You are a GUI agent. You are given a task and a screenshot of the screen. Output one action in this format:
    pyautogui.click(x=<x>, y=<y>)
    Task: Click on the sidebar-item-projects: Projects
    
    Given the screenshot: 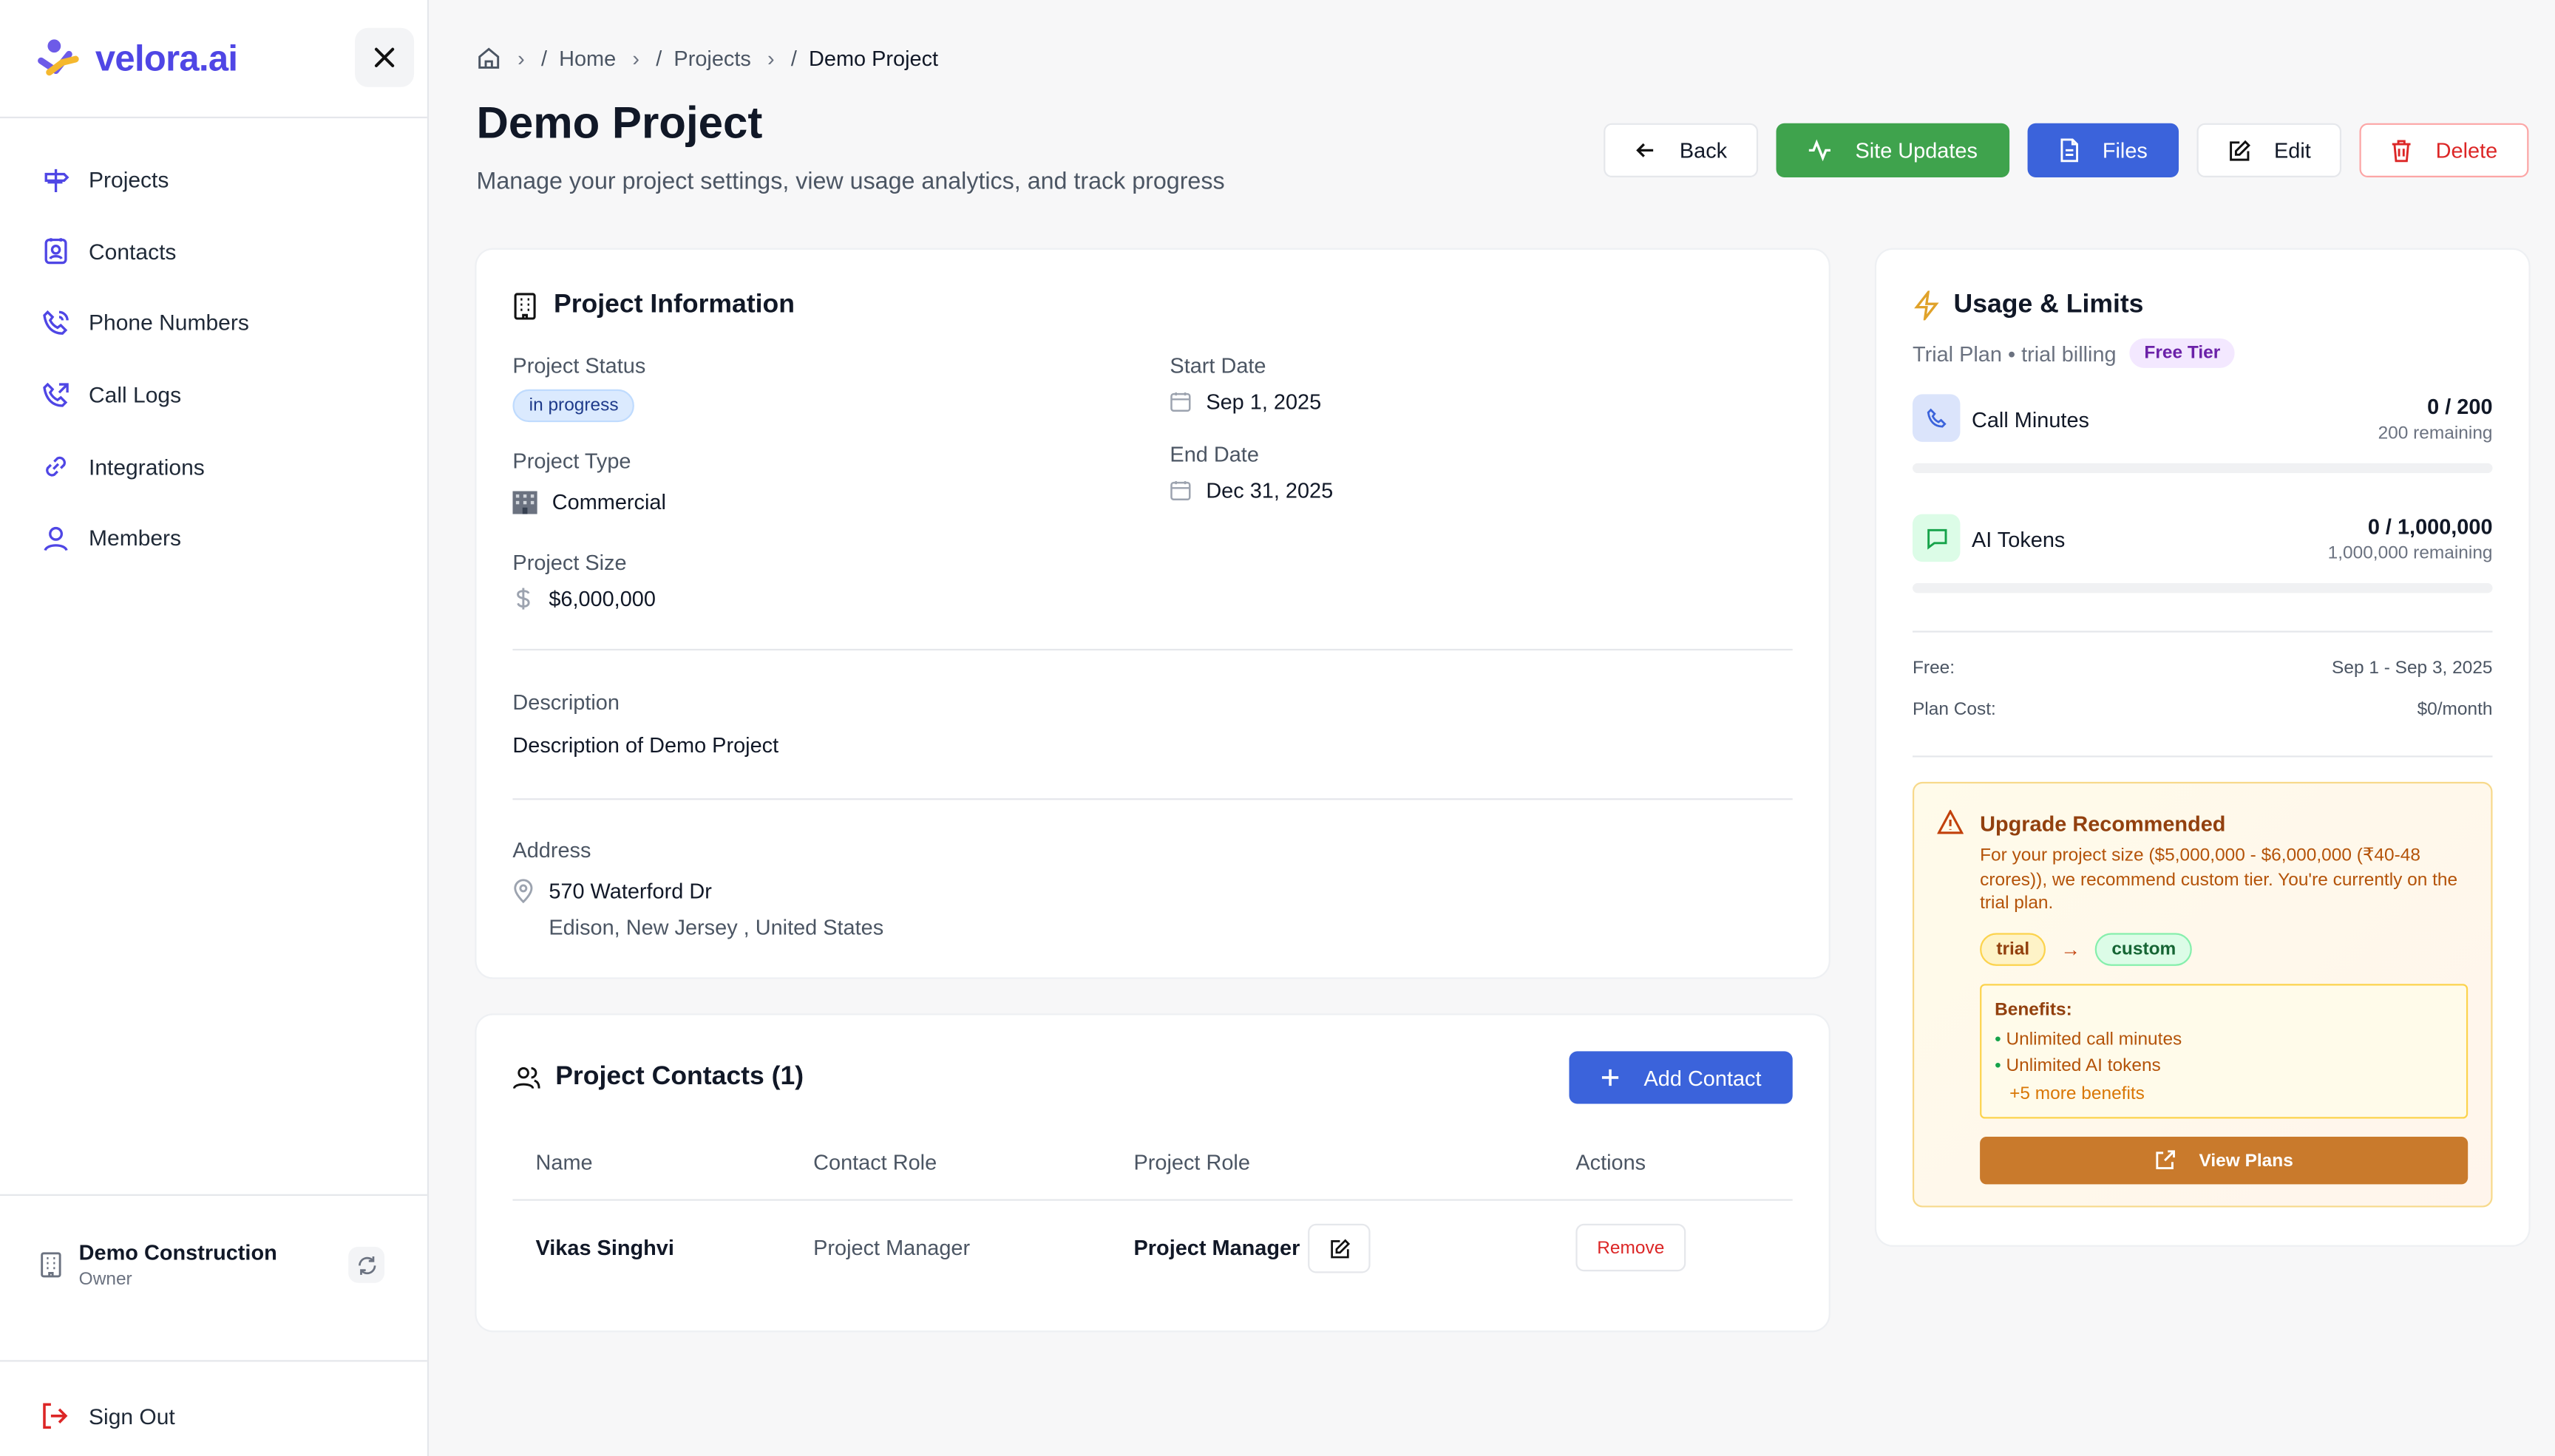 What is the action you would take?
    pyautogui.click(x=213, y=181)
    